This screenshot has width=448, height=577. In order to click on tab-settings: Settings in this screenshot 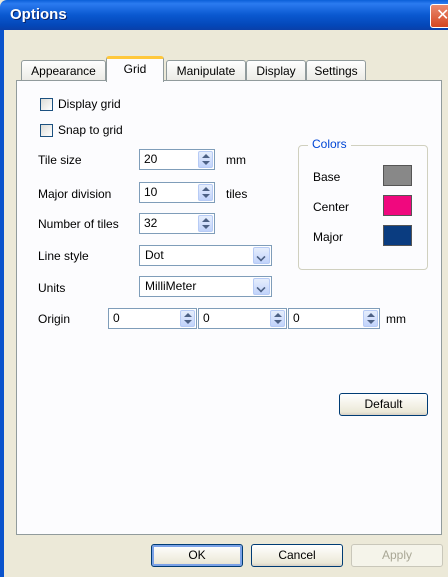, I will do `click(336, 70)`.